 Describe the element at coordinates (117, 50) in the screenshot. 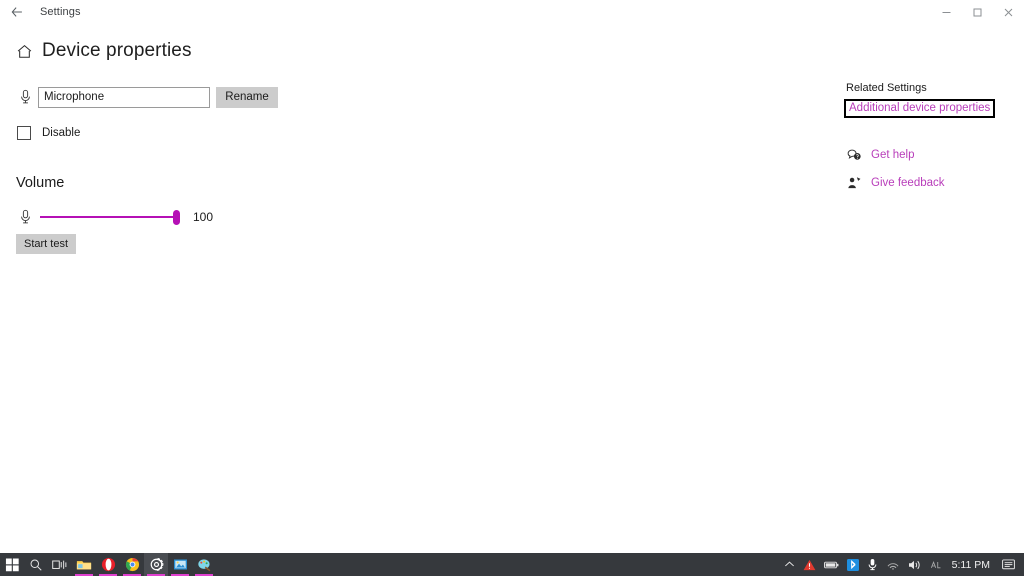

I see `page-title: Device properties` at that location.